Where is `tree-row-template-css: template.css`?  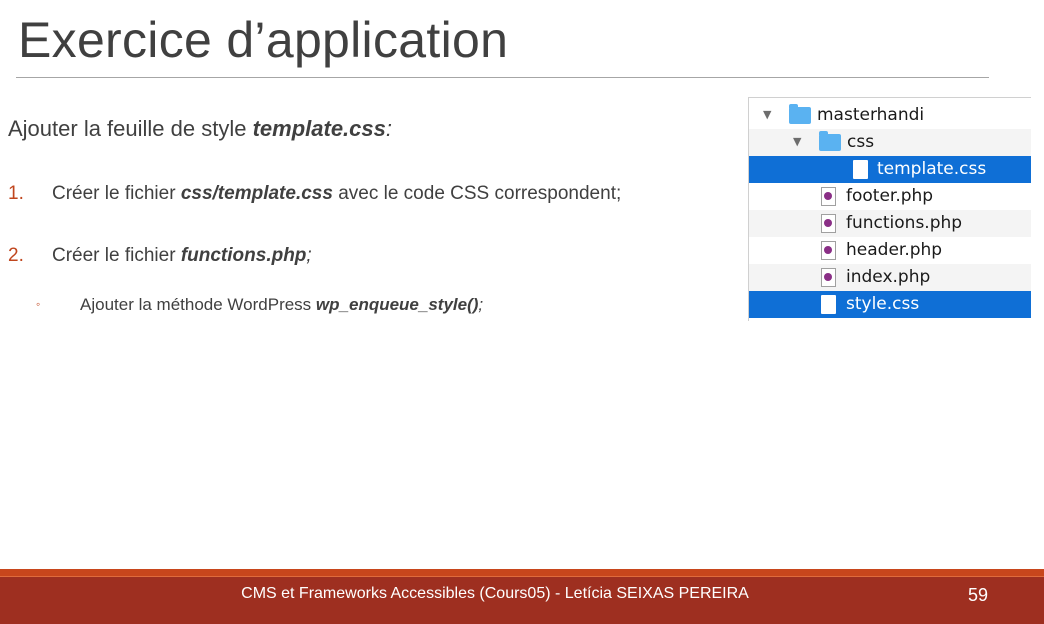 tree-row-template-css: template.css is located at coordinates (890, 169).